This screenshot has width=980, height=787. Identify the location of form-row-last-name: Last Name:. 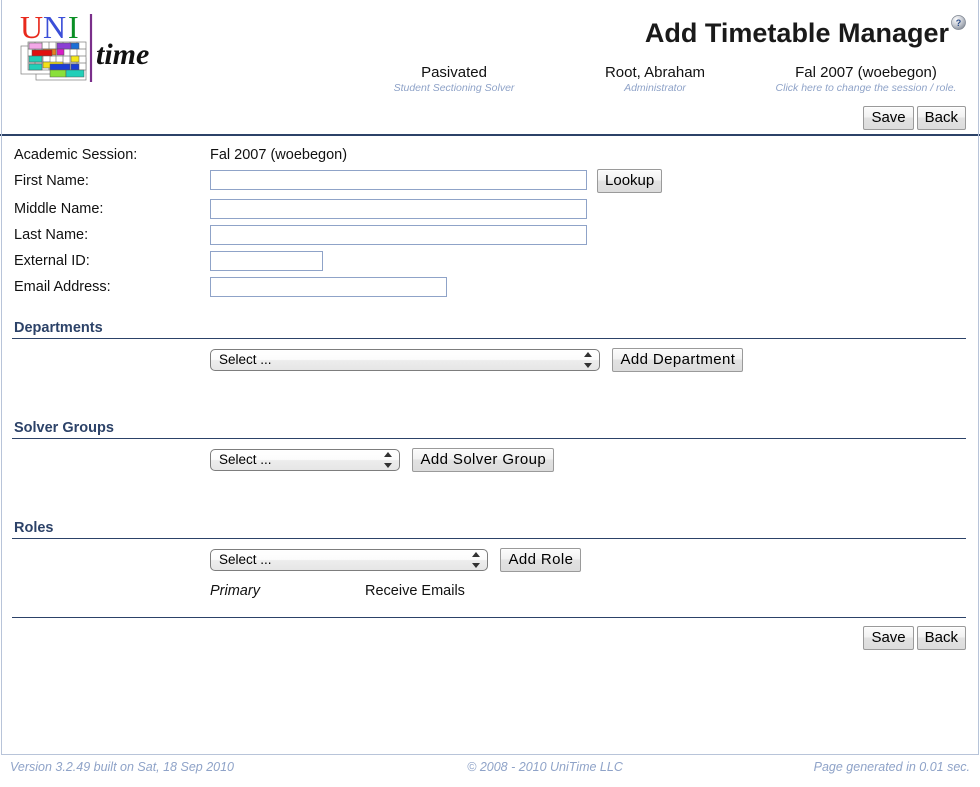
(338, 235).